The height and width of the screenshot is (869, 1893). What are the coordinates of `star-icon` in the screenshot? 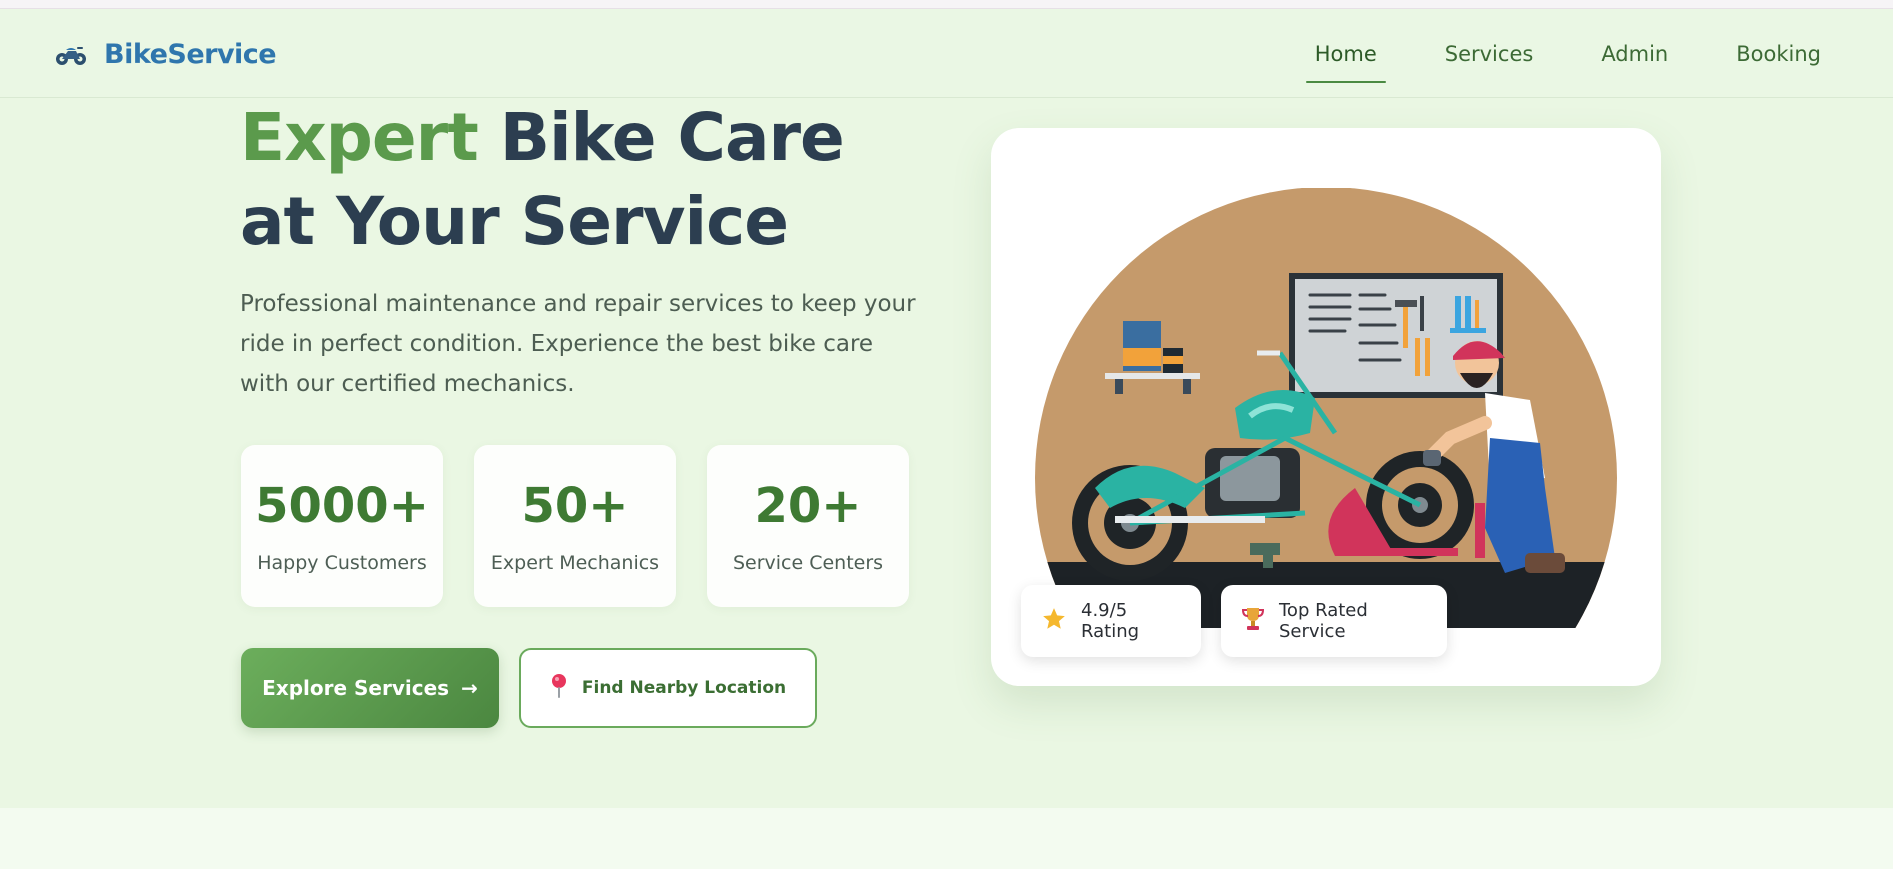 It's located at (1054, 621).